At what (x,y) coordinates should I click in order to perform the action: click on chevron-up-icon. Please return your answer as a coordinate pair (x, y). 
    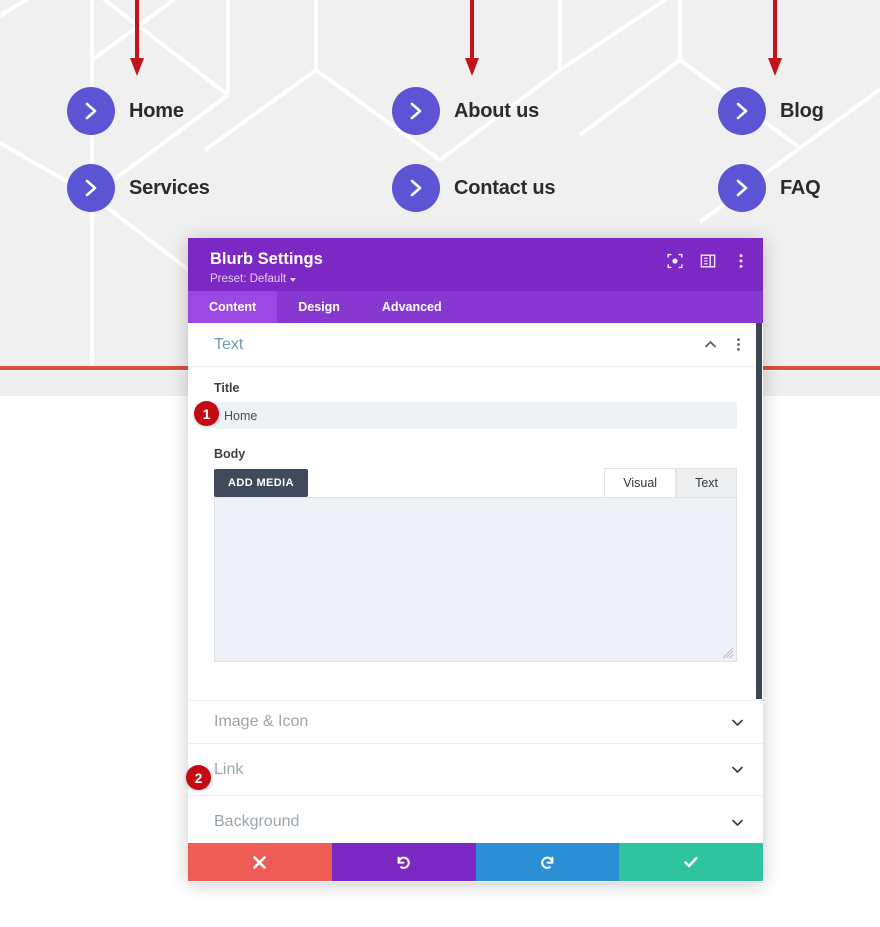
    Looking at the image, I should click on (710, 344).